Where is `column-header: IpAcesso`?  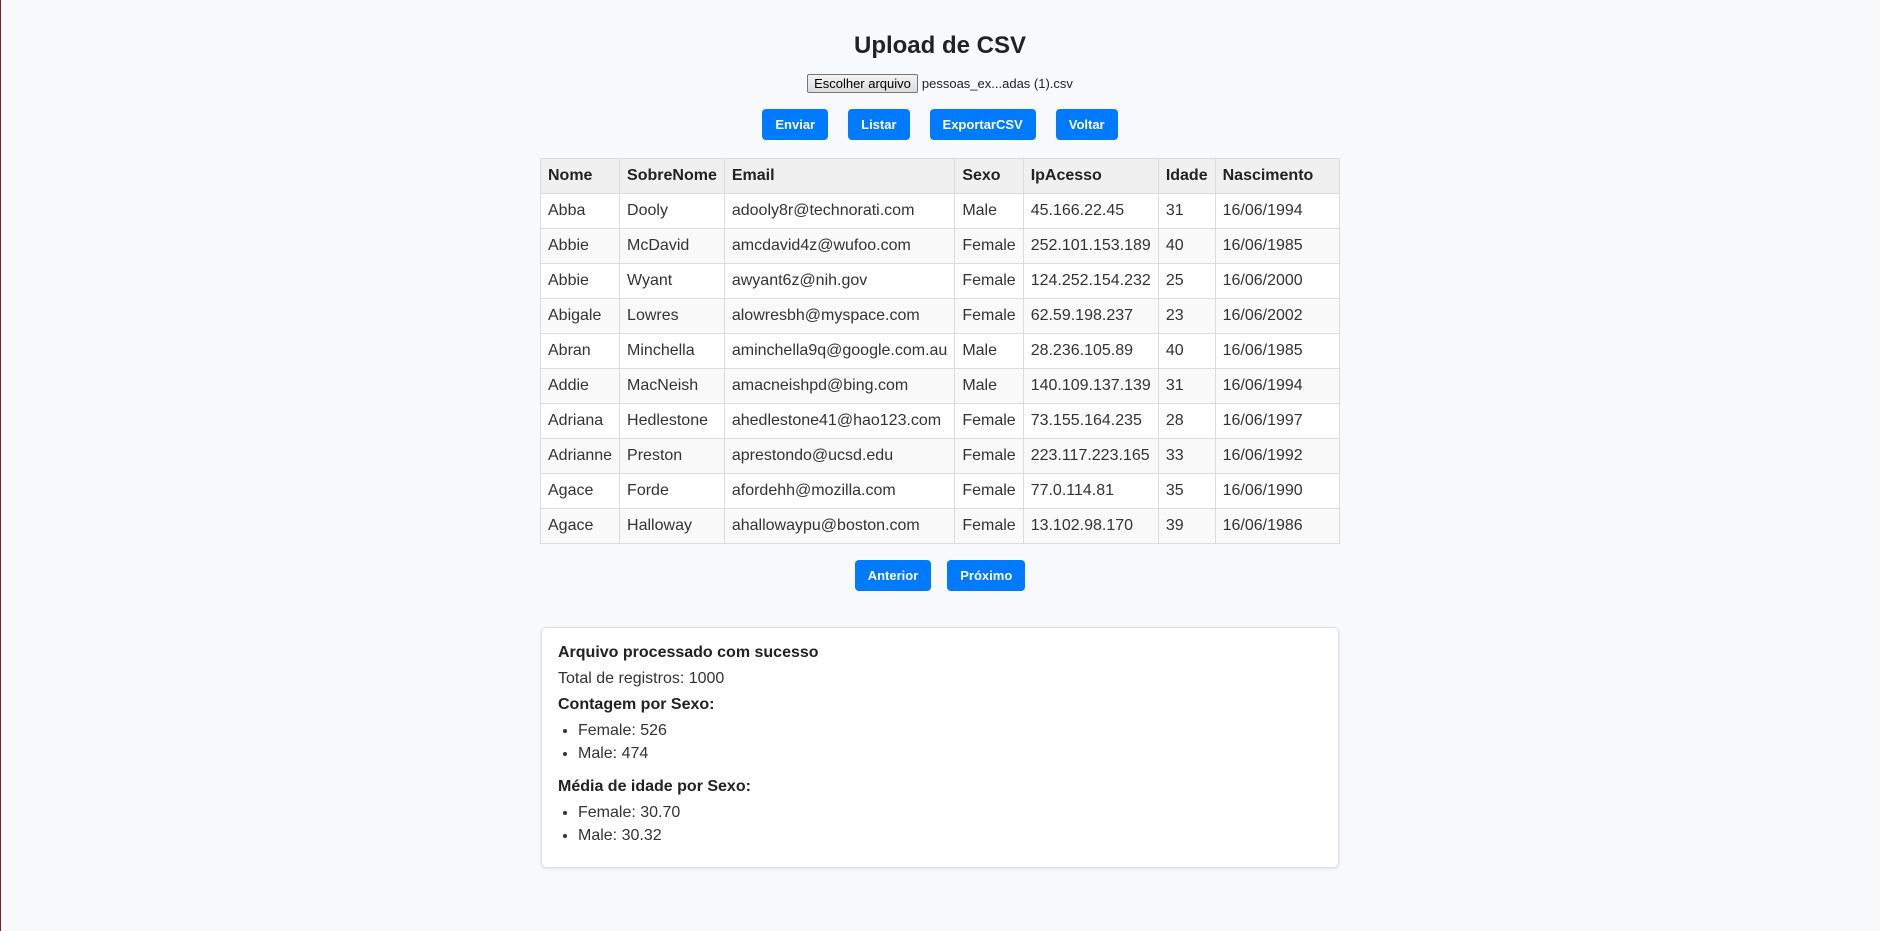
column-header: IpAcesso is located at coordinates (1090, 176).